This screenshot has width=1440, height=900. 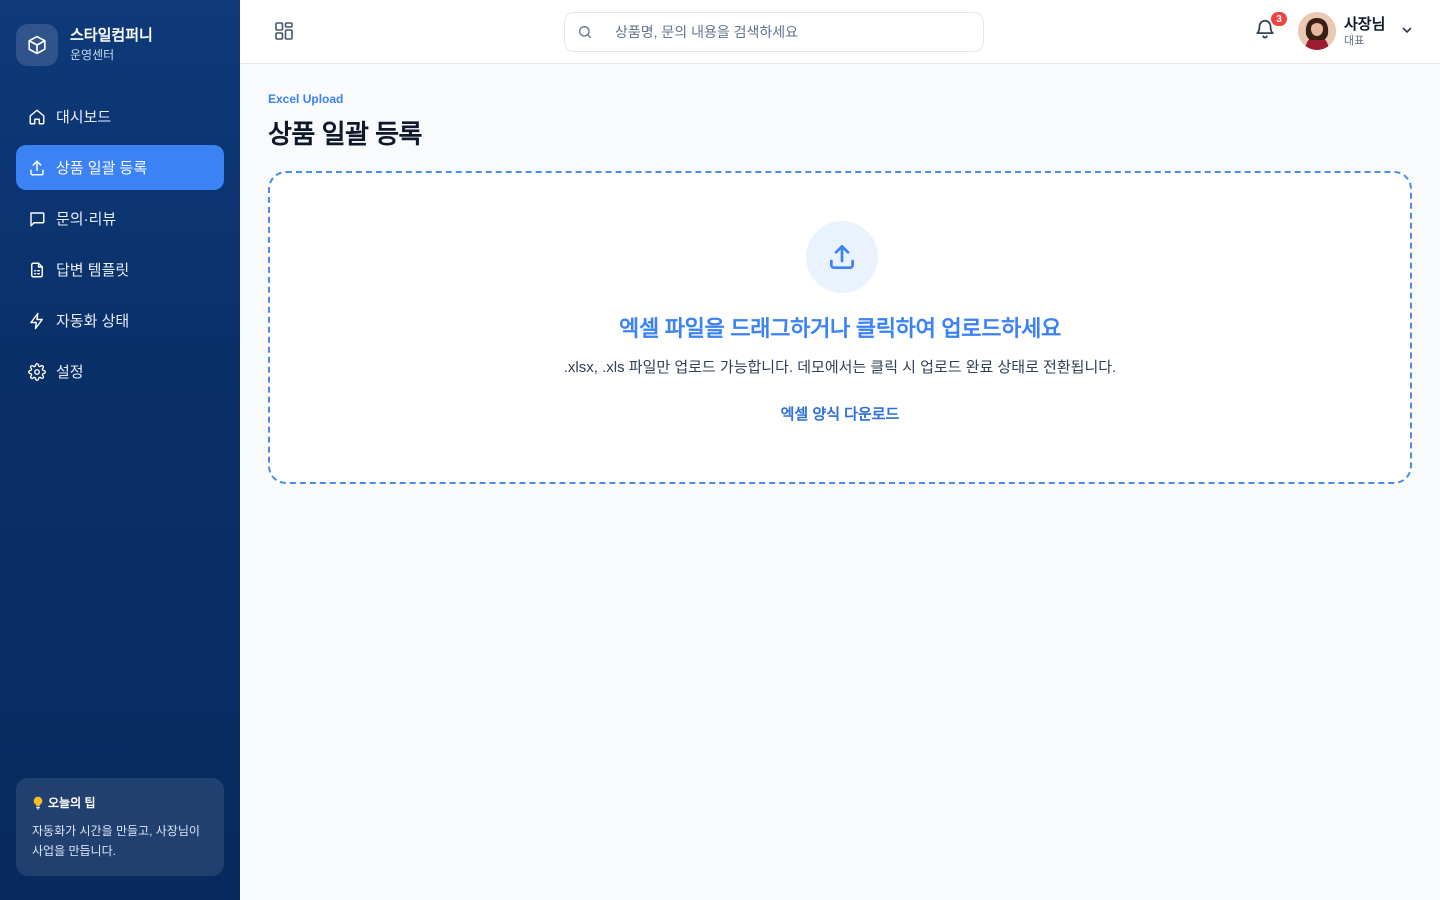 I want to click on sidebar-item-label: 상품 일괄 등록, so click(x=102, y=168).